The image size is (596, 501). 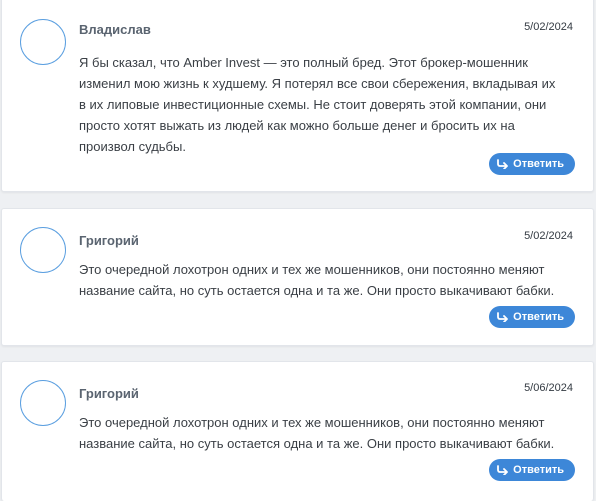 What do you see at coordinates (548, 388) in the screenshot?
I see `comment-date: 5/06/2024` at bounding box center [548, 388].